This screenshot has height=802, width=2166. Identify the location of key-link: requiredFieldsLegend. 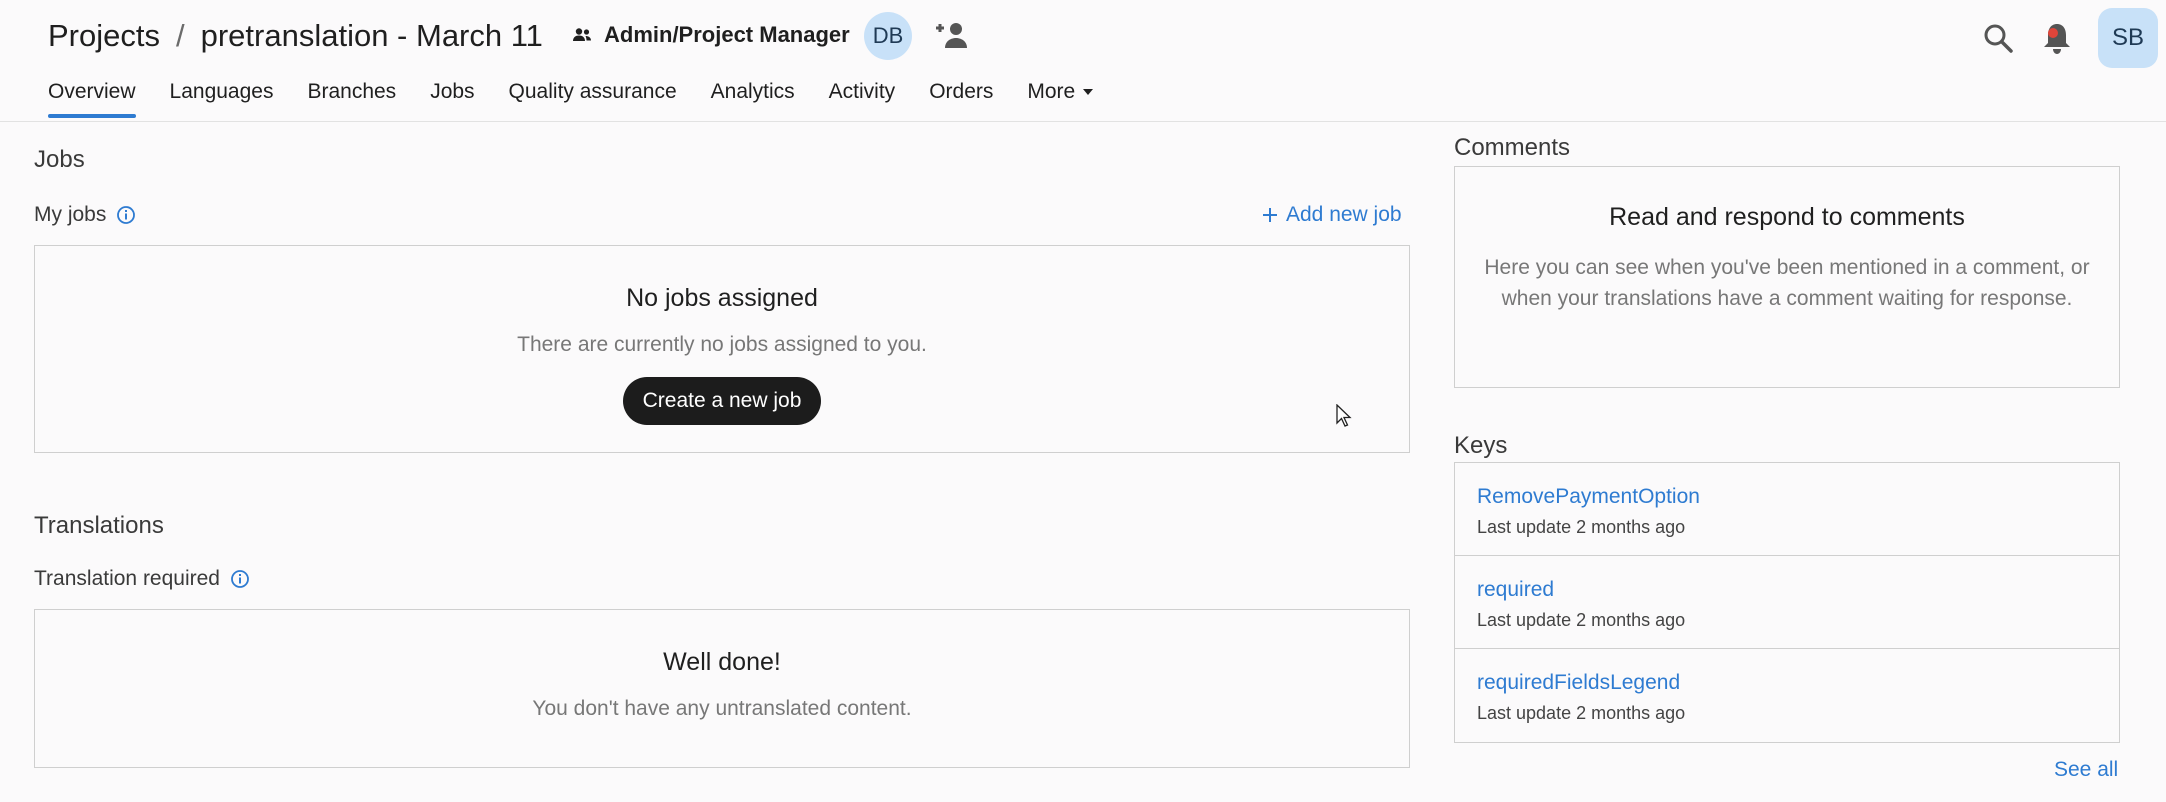
(1787, 683).